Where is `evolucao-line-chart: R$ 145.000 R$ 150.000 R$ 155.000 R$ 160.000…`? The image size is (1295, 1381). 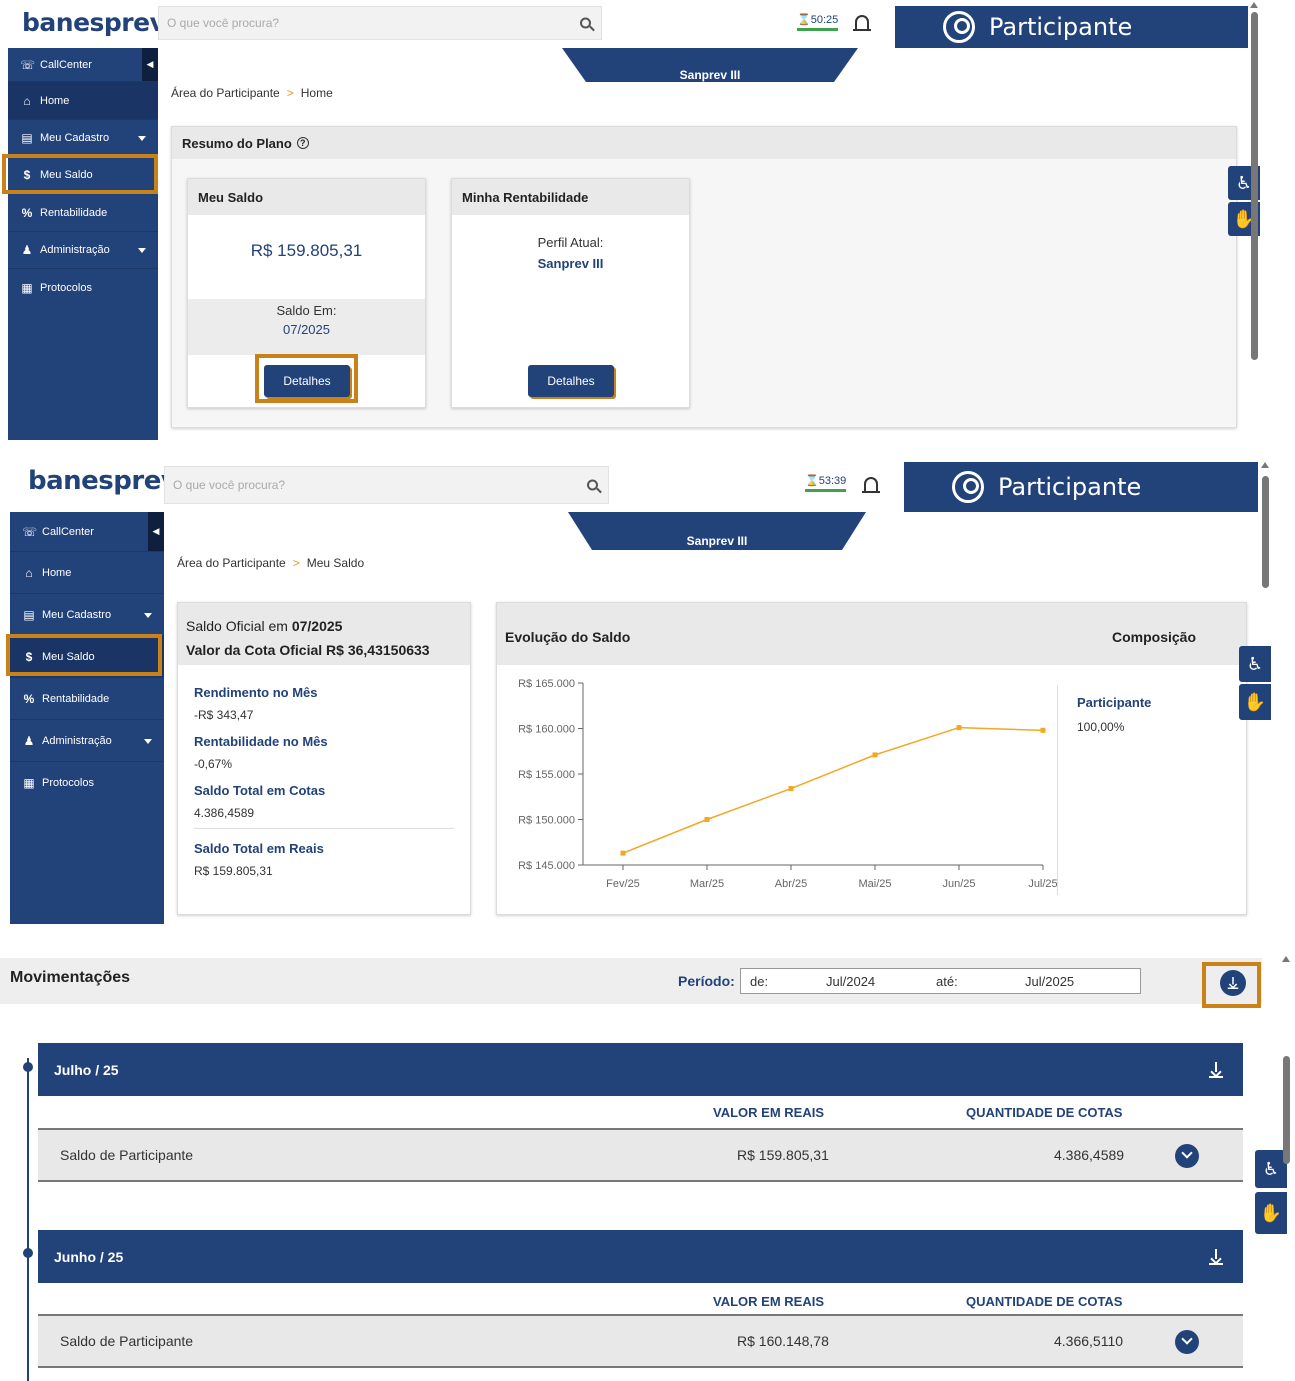
evolucao-line-chart: R$ 145.000 R$ 150.000 R$ 155.000 R$ 160.000… is located at coordinates (787, 784).